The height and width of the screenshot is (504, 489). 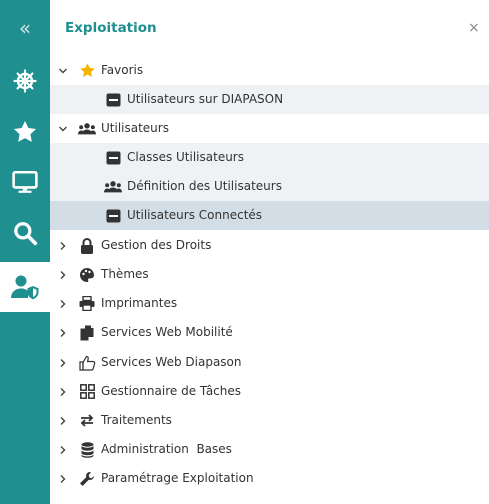 What do you see at coordinates (87, 449) in the screenshot?
I see `database-icon` at bounding box center [87, 449].